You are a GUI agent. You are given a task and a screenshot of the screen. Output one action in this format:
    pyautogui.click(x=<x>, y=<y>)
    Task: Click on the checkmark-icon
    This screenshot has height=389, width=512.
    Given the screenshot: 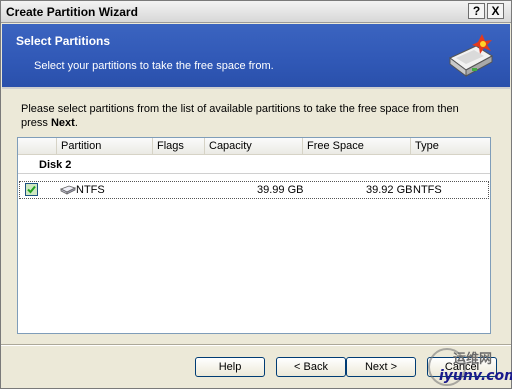 What is the action you would take?
    pyautogui.click(x=31, y=189)
    